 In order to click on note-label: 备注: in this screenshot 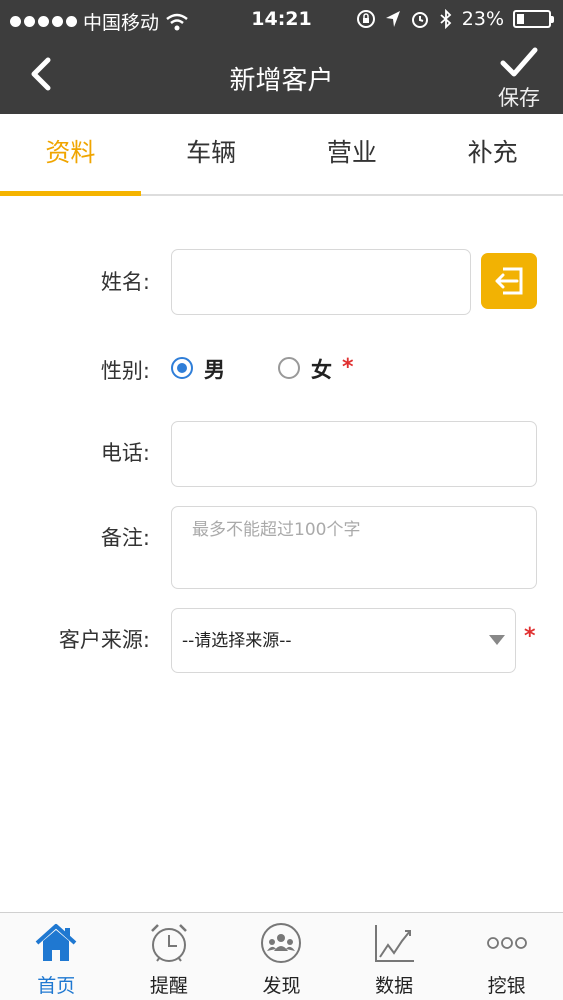, I will do `click(125, 538)`.